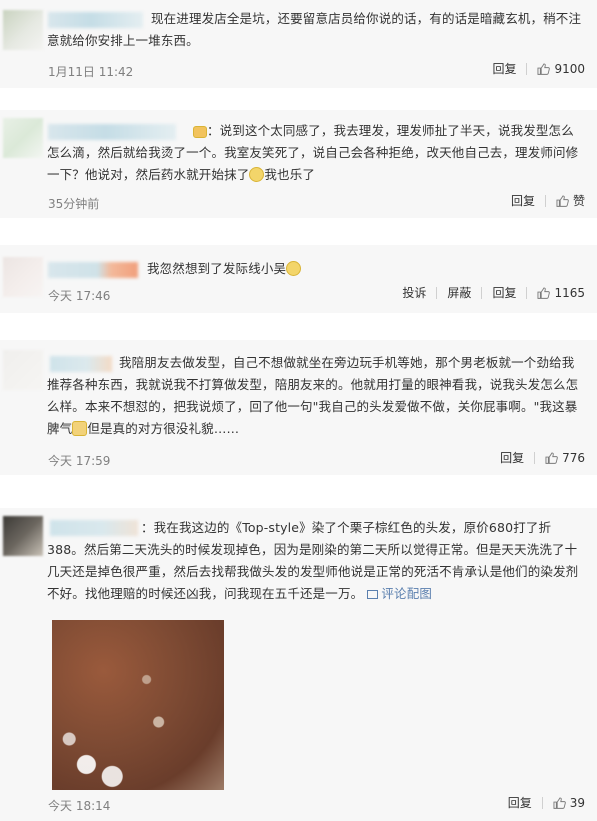 The image size is (597, 821). I want to click on like-count: 39, so click(577, 803).